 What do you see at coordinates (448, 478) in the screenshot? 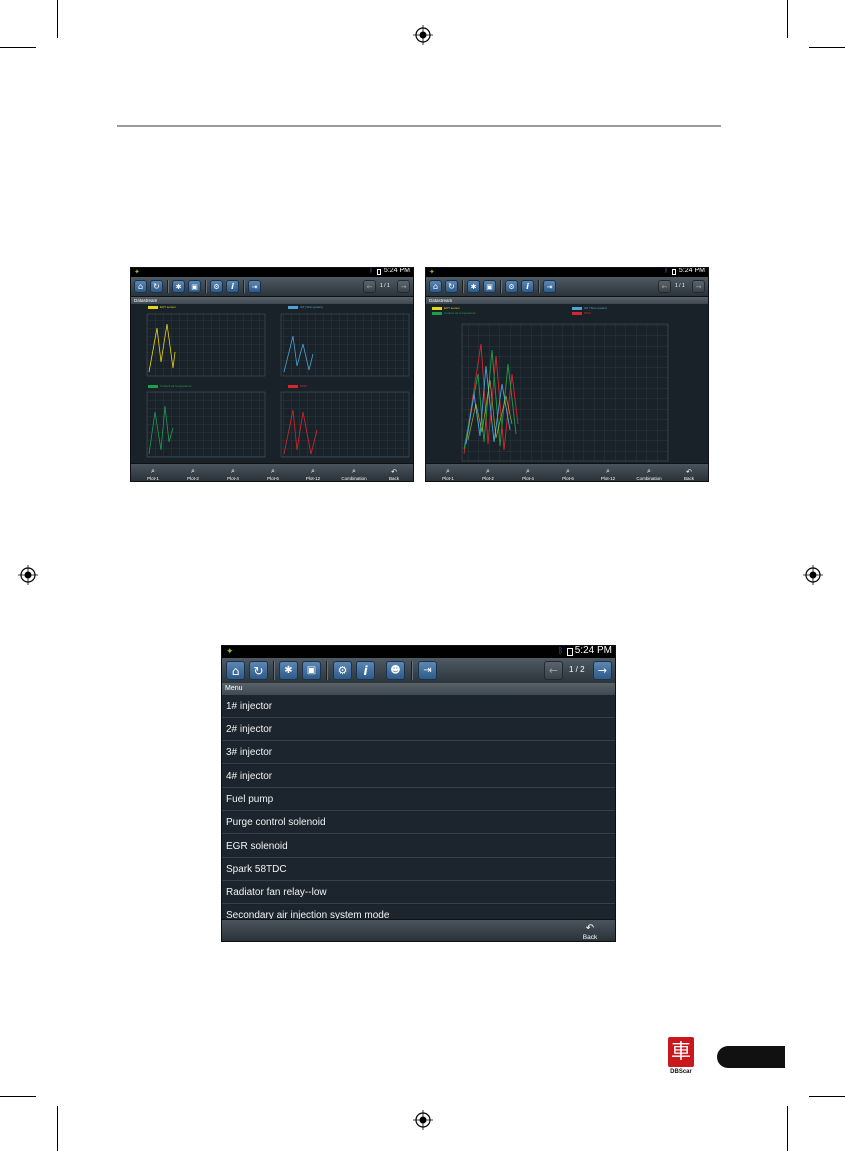
I see `button-label: Plot-1` at bounding box center [448, 478].